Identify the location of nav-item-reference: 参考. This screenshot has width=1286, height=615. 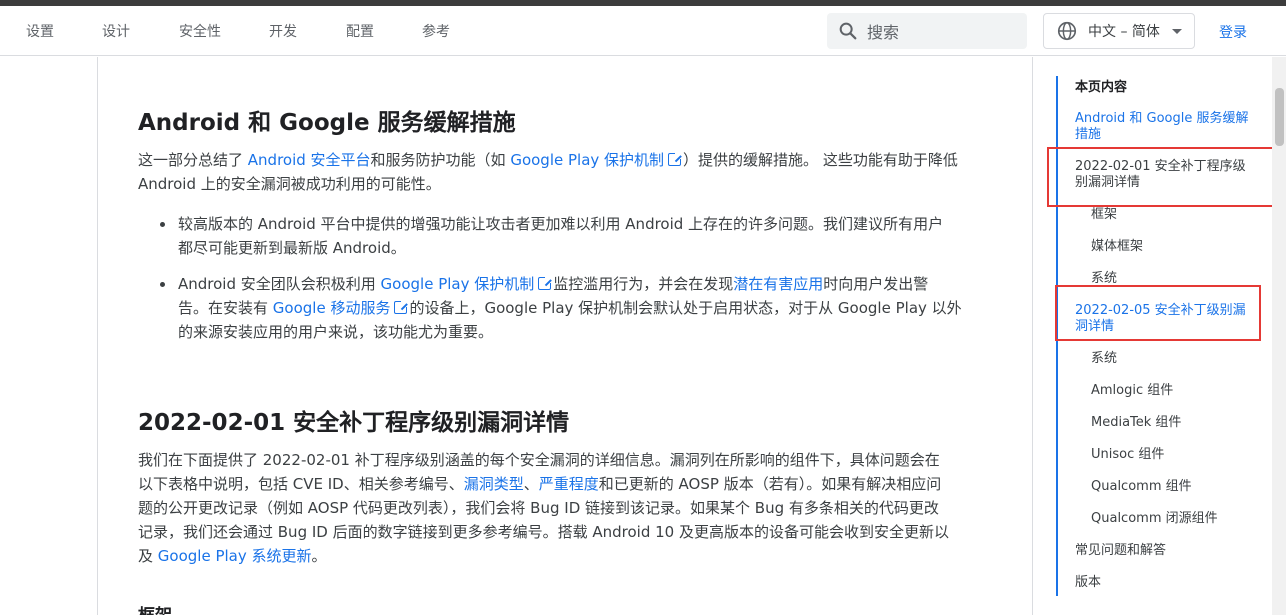
(436, 31).